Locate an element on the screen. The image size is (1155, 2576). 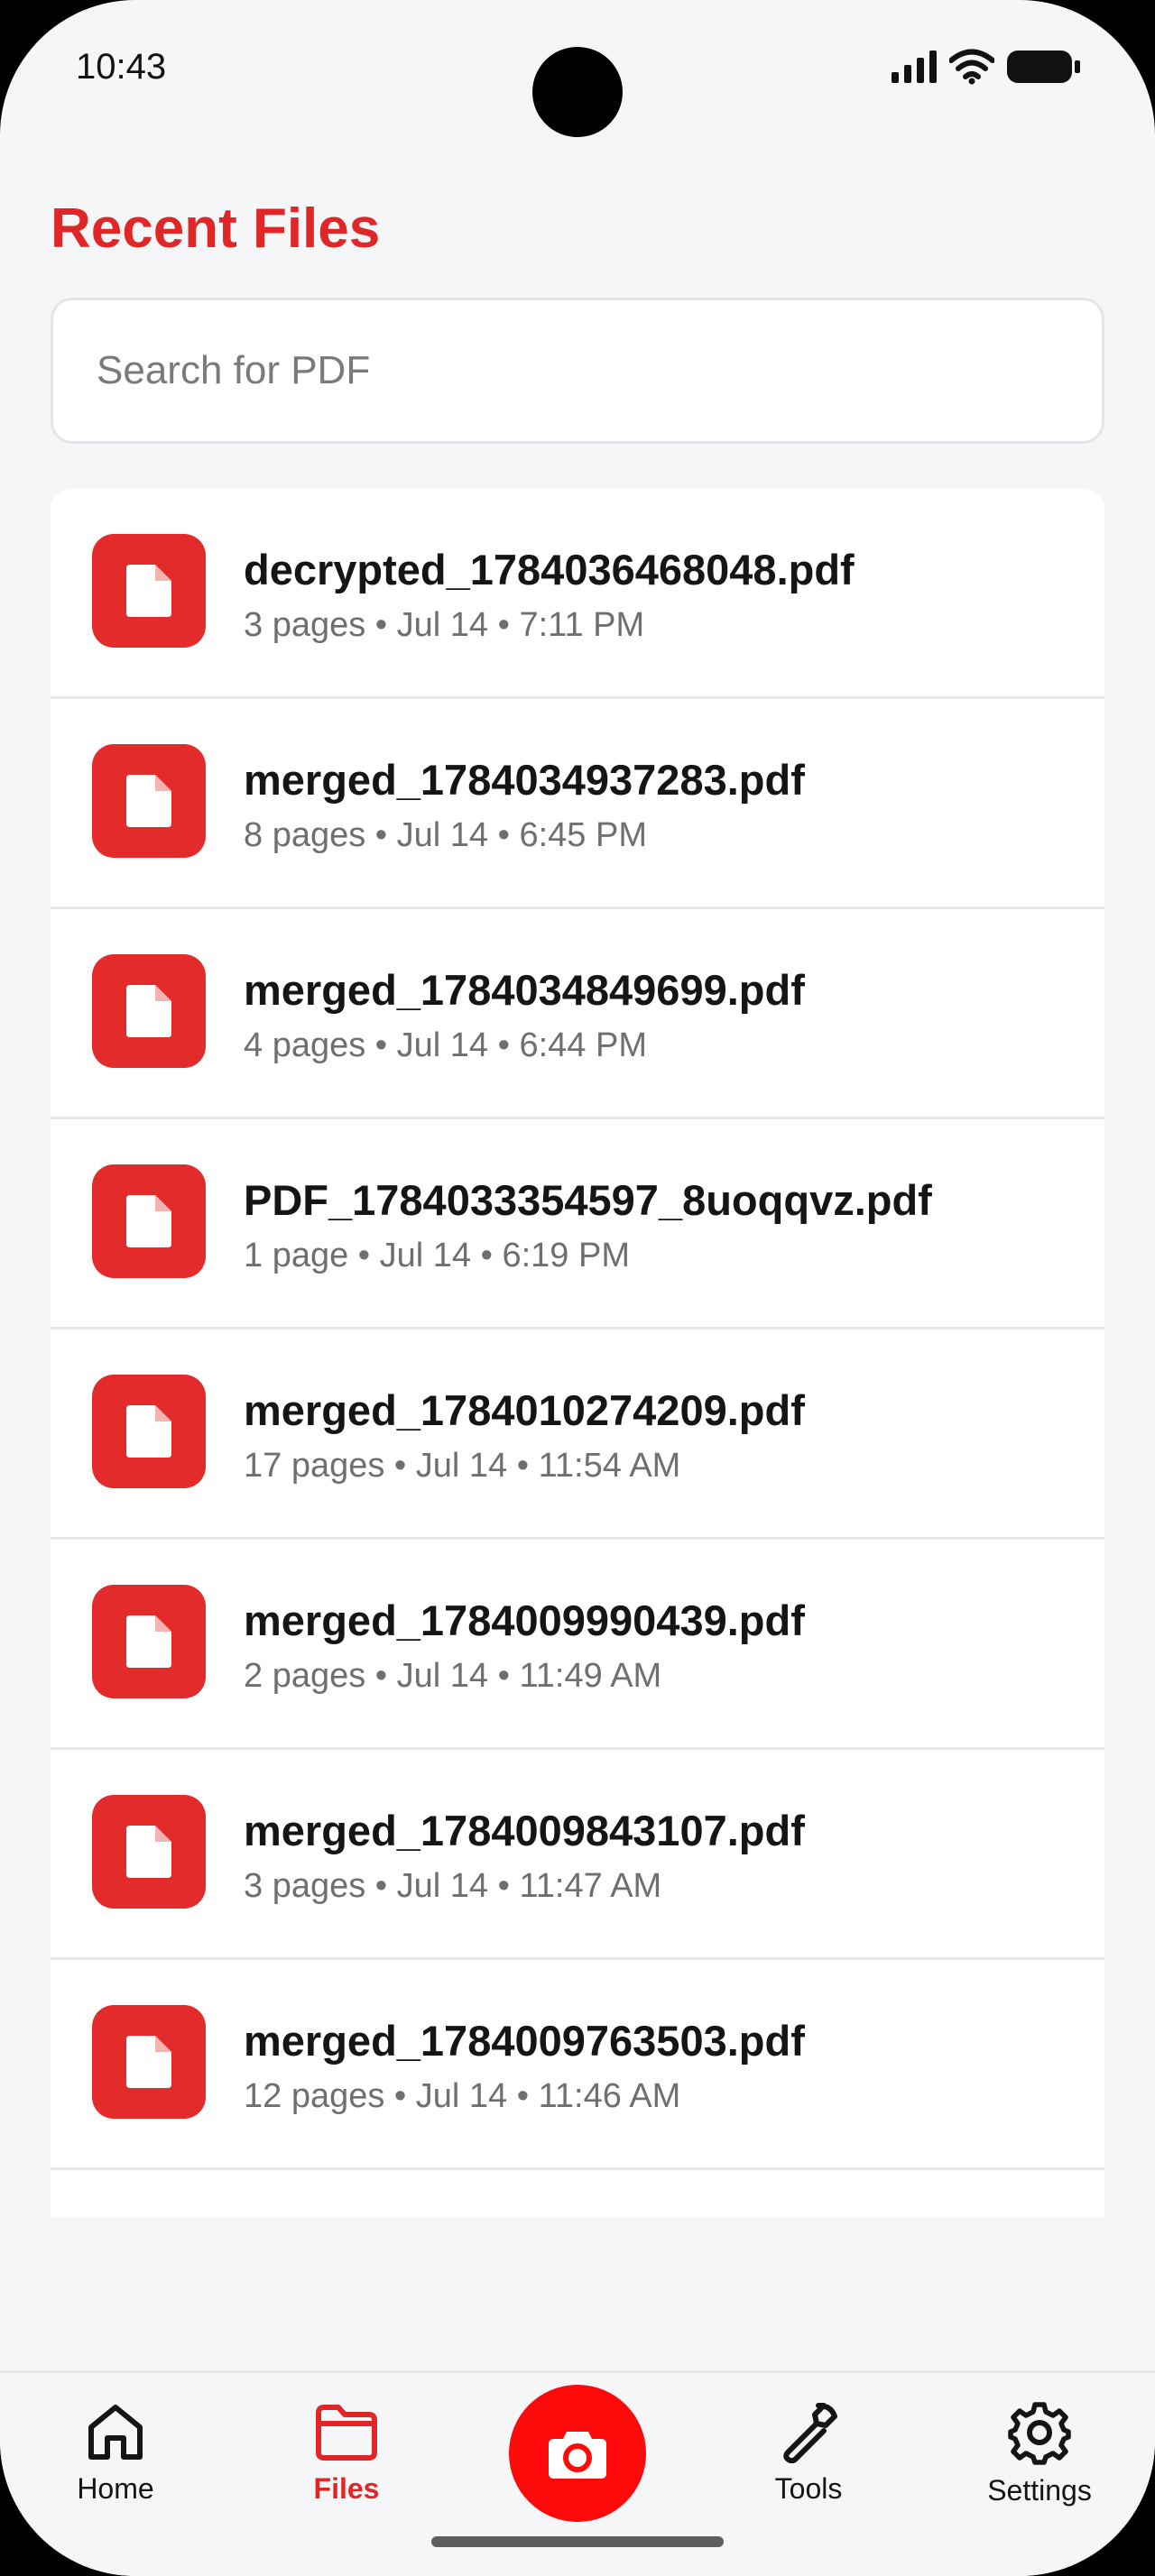
search-input is located at coordinates (577, 371).